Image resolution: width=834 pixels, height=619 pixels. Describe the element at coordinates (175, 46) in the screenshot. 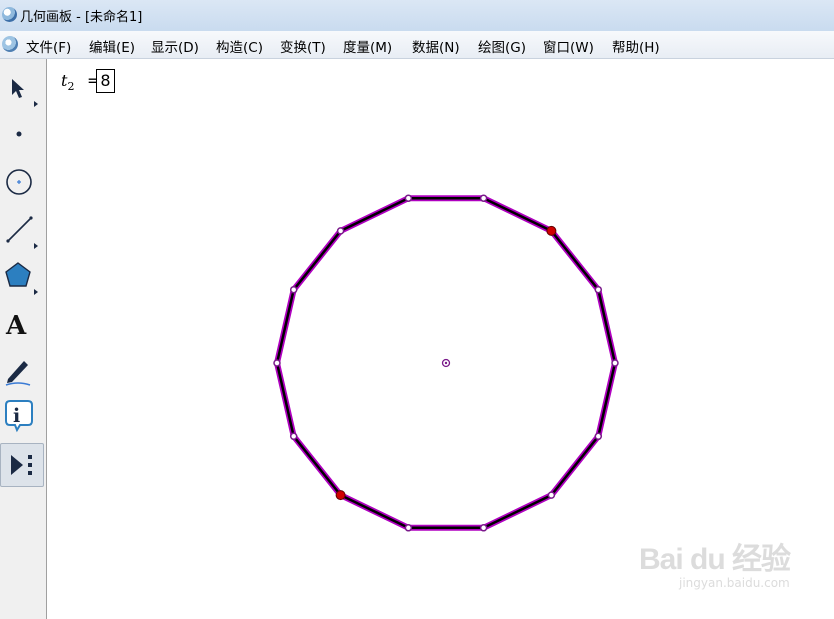

I see `menu-display: 显示(D)` at that location.